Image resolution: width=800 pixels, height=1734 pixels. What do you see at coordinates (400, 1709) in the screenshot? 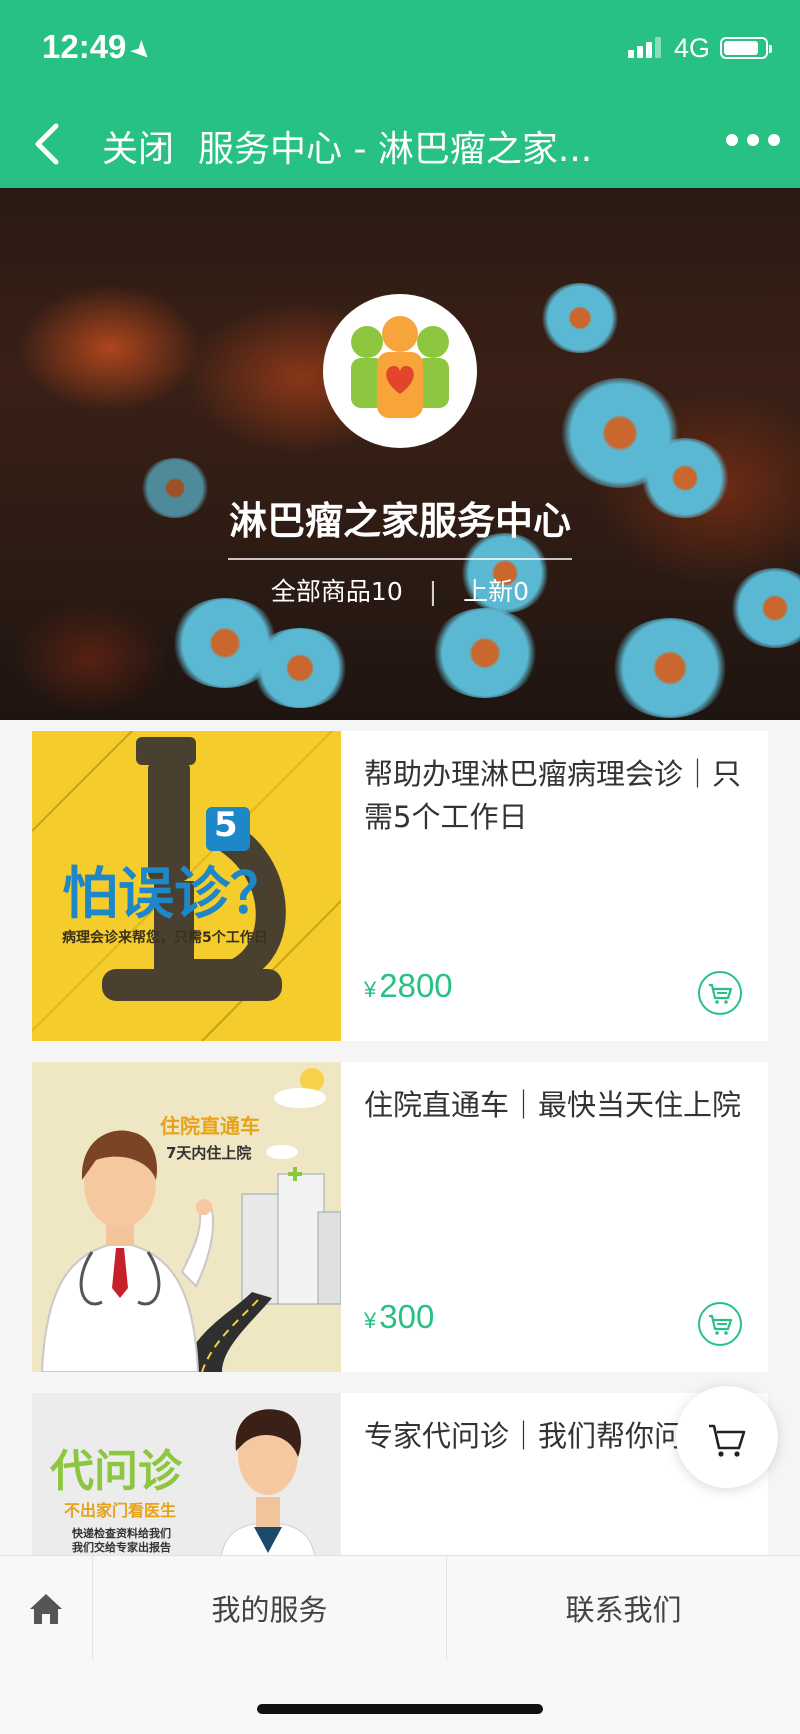
I see `home-indicator` at bounding box center [400, 1709].